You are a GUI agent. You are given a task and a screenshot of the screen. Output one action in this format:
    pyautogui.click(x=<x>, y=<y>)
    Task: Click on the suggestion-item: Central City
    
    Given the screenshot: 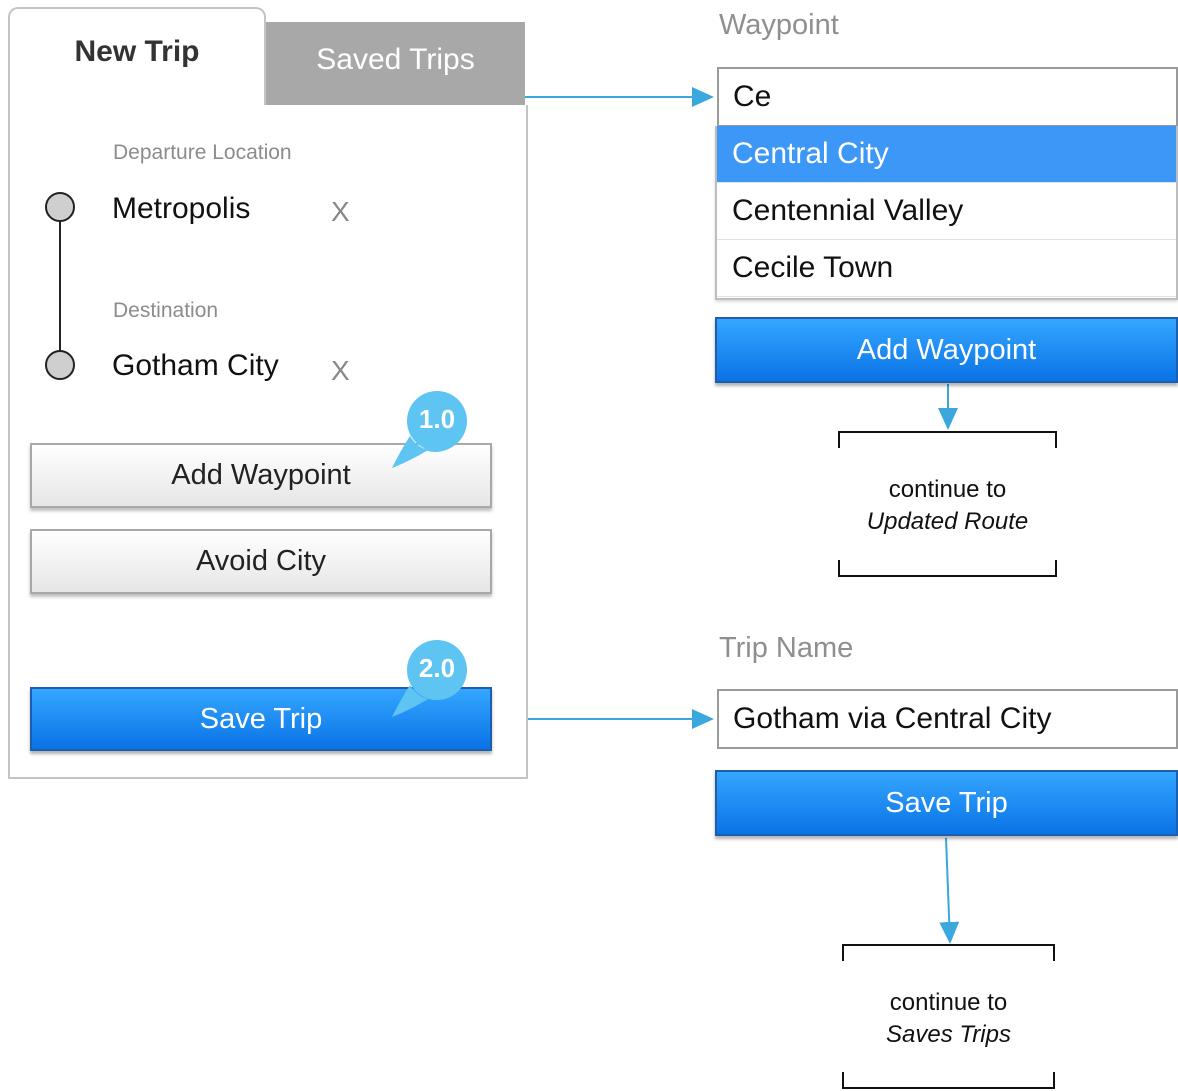 What is the action you would take?
    pyautogui.click(x=946, y=154)
    